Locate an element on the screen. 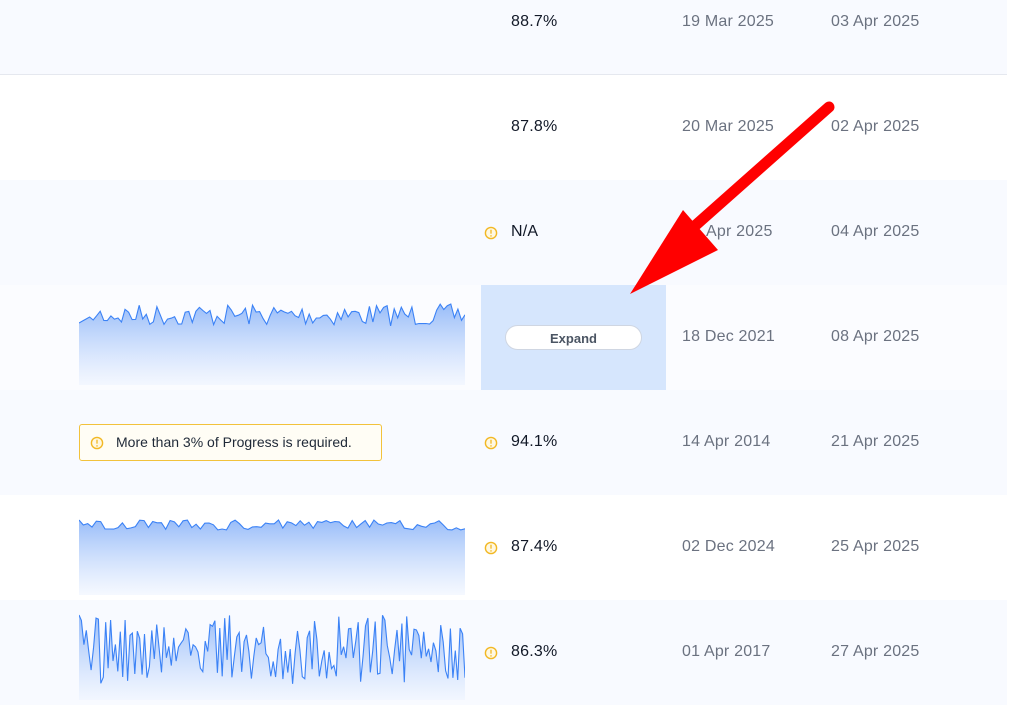 This screenshot has width=1019, height=705. start-date: Apr 2025 is located at coordinates (739, 231).